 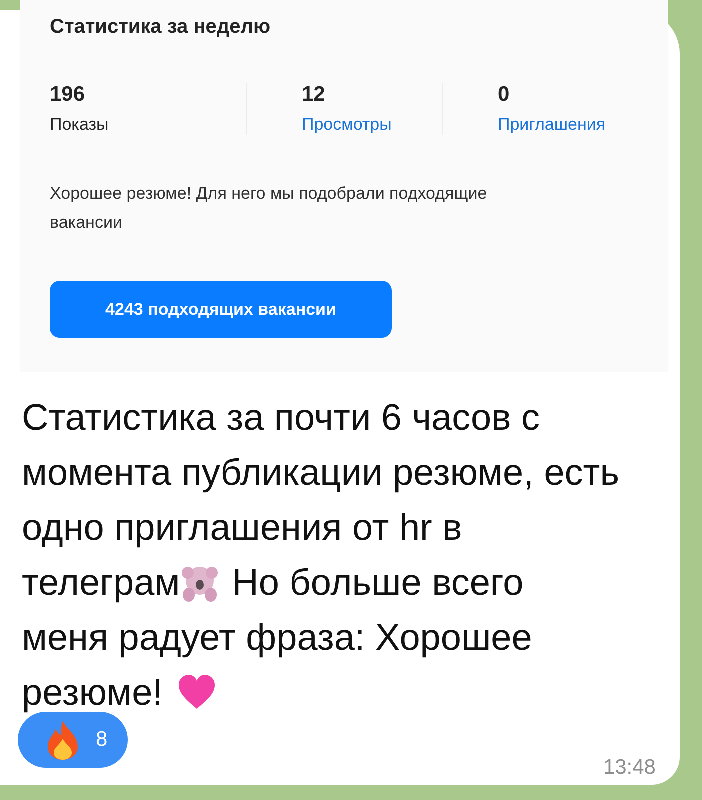 What do you see at coordinates (321, 473) in the screenshot?
I see `message-text: момента публикации резюме, есть` at bounding box center [321, 473].